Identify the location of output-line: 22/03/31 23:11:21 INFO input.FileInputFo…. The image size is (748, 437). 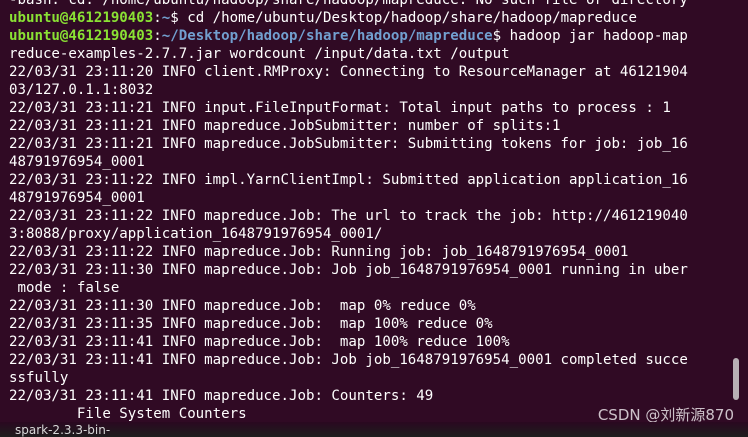
(340, 108).